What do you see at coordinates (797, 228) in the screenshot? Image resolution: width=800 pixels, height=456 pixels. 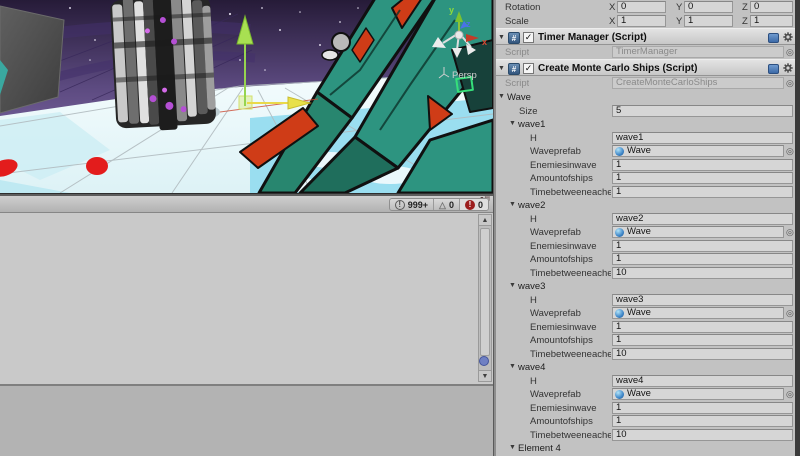 I see `window-edge` at bounding box center [797, 228].